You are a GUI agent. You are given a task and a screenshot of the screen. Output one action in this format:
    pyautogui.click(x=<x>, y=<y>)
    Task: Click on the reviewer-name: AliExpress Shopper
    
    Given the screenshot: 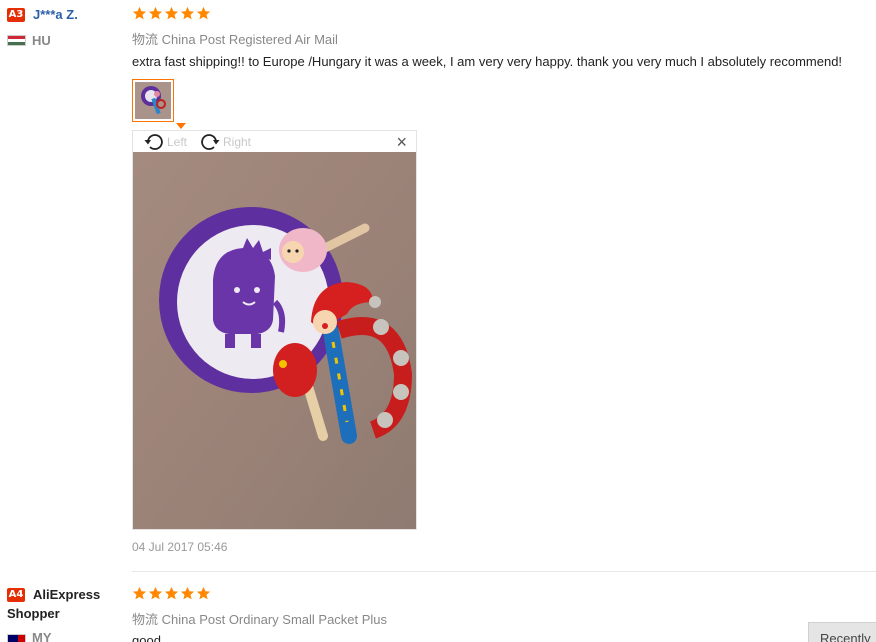 What is the action you would take?
    pyautogui.click(x=62, y=604)
    